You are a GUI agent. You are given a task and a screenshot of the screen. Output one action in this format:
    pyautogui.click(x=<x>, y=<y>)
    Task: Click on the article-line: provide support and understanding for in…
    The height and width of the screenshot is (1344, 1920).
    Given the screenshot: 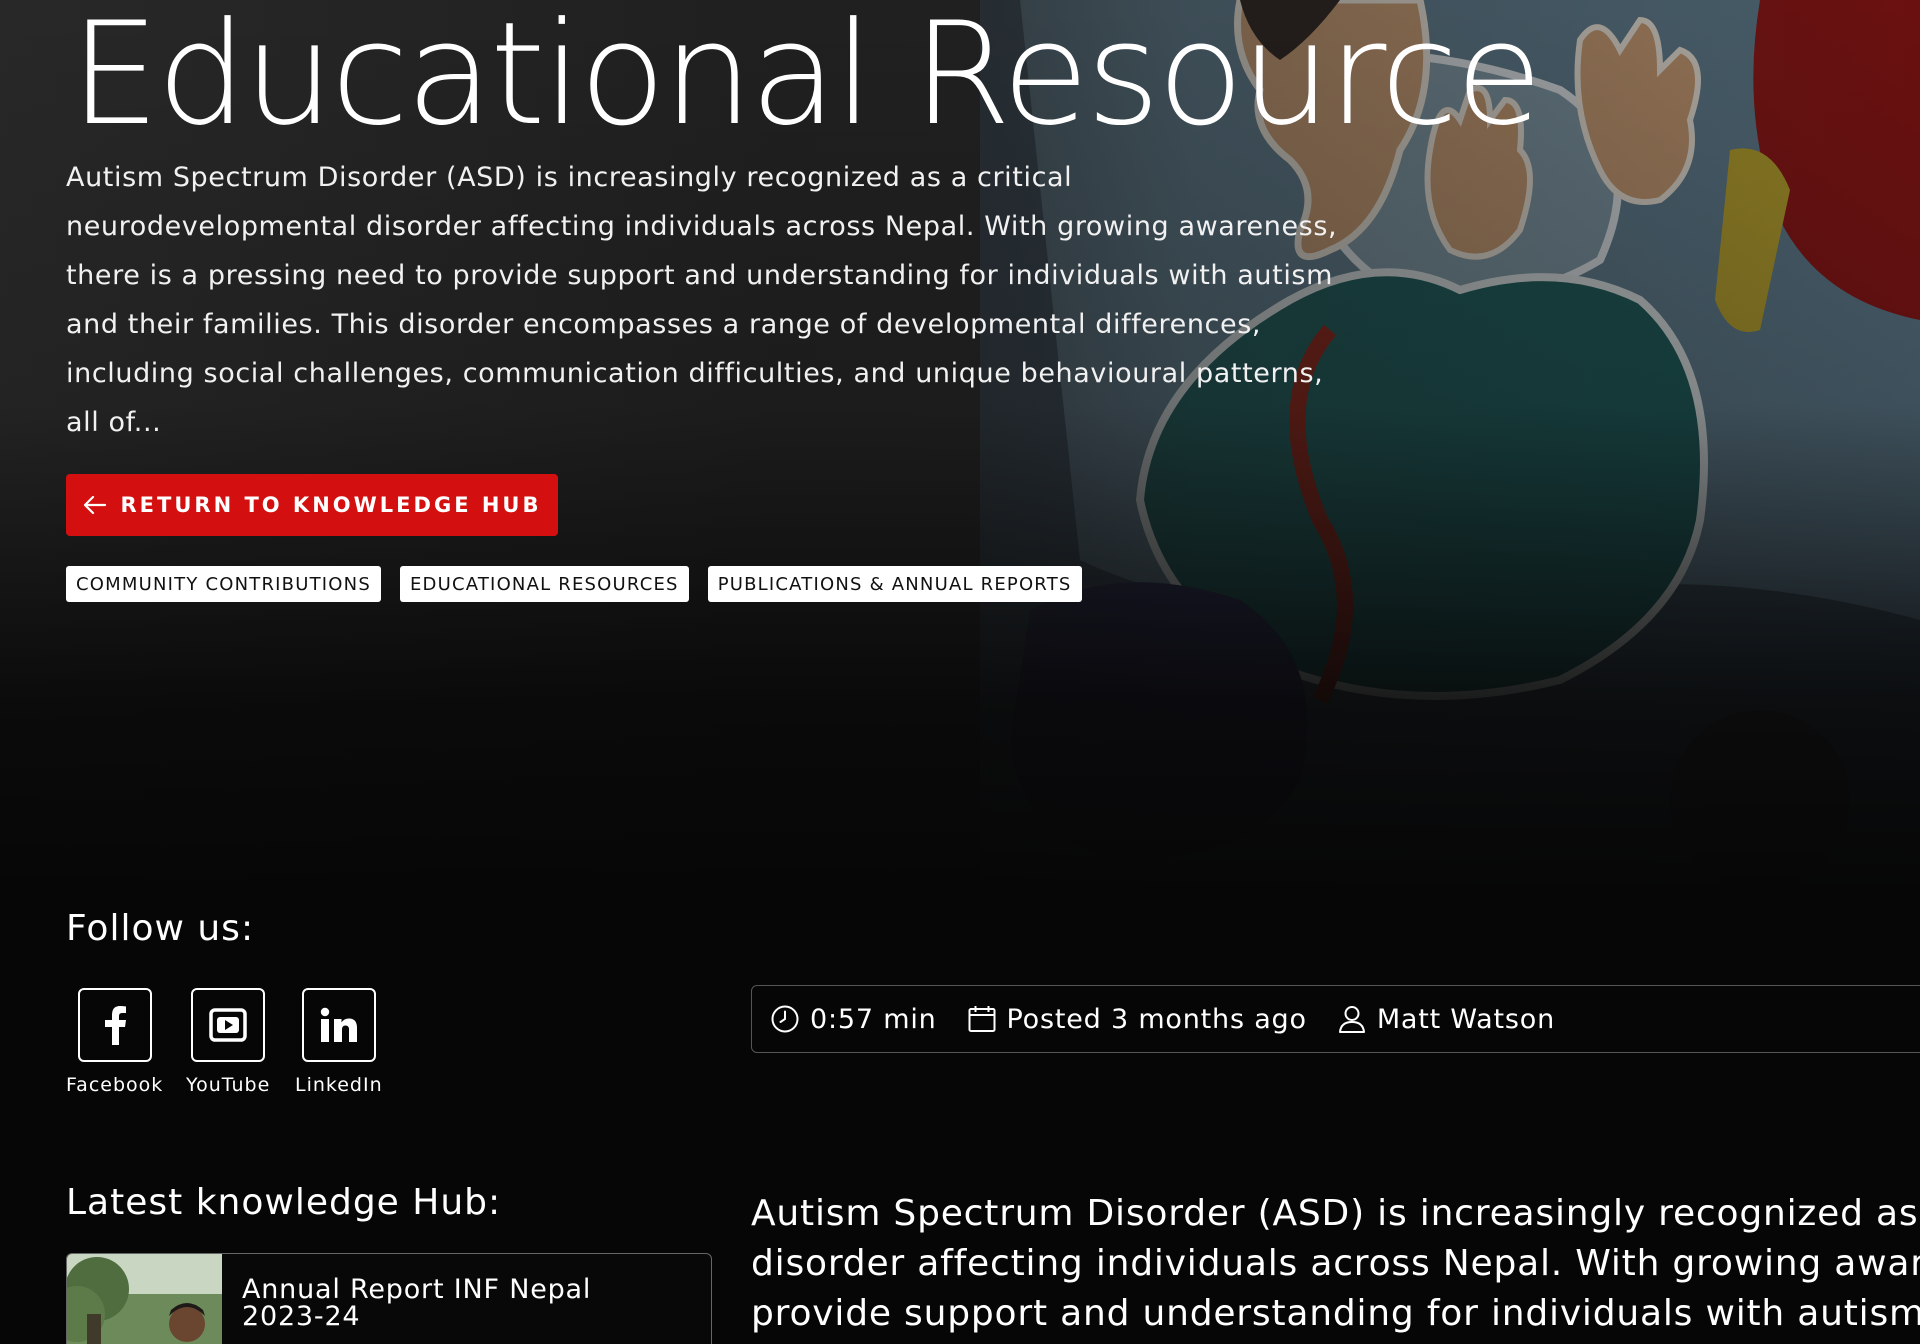 What is the action you would take?
    pyautogui.click(x=1335, y=1313)
    